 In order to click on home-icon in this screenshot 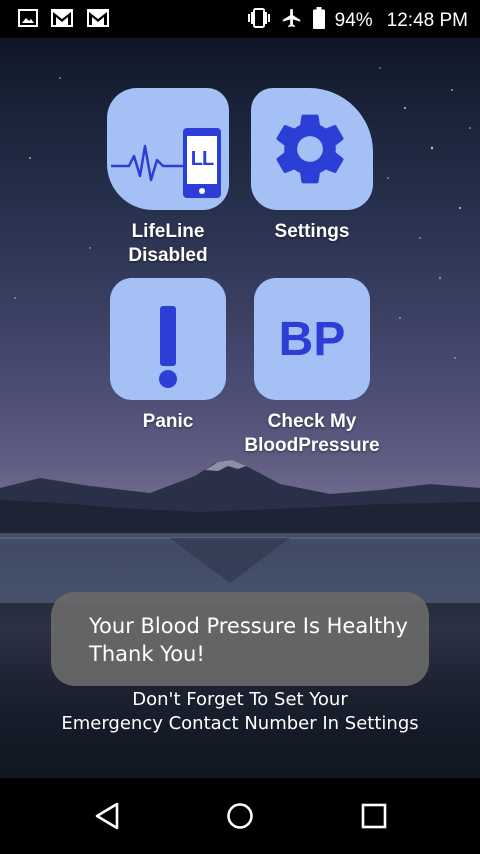, I will do `click(240, 816)`.